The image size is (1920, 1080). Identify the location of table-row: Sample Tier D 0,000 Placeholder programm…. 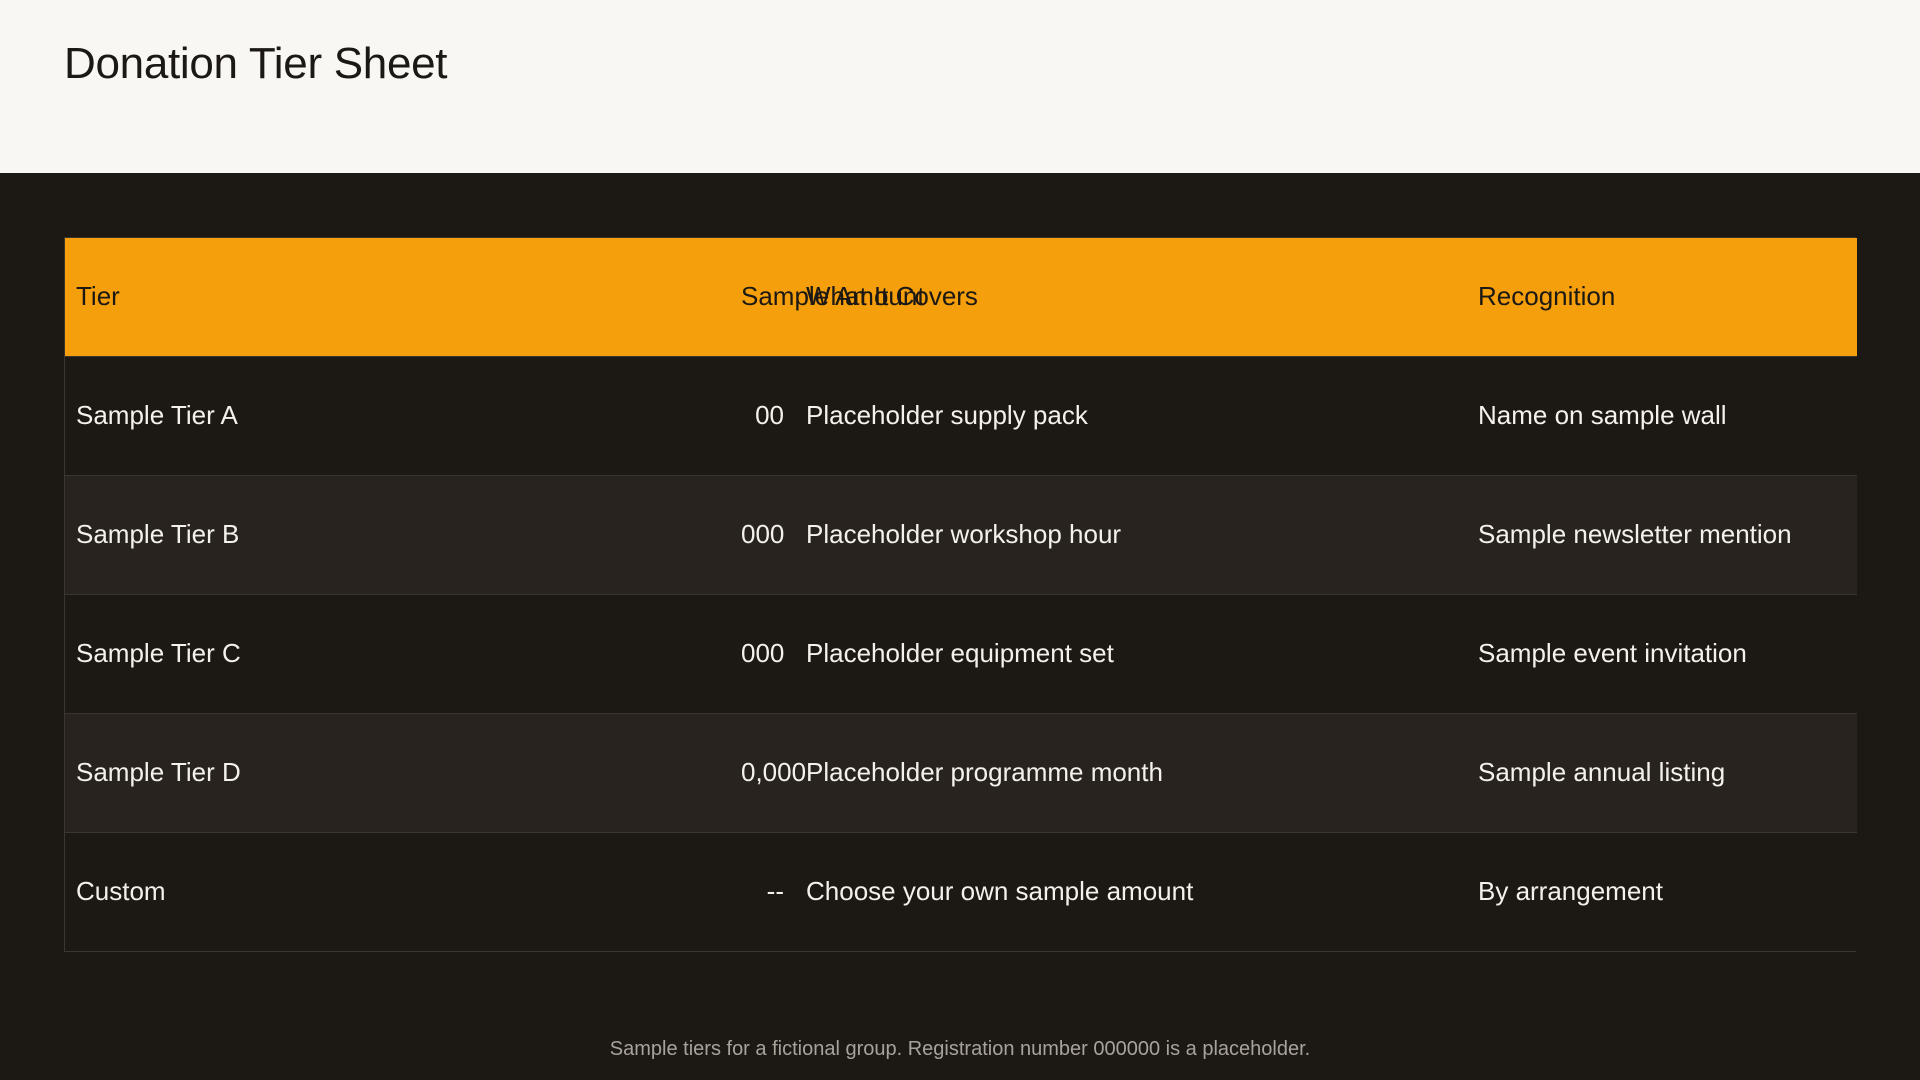
(961, 772).